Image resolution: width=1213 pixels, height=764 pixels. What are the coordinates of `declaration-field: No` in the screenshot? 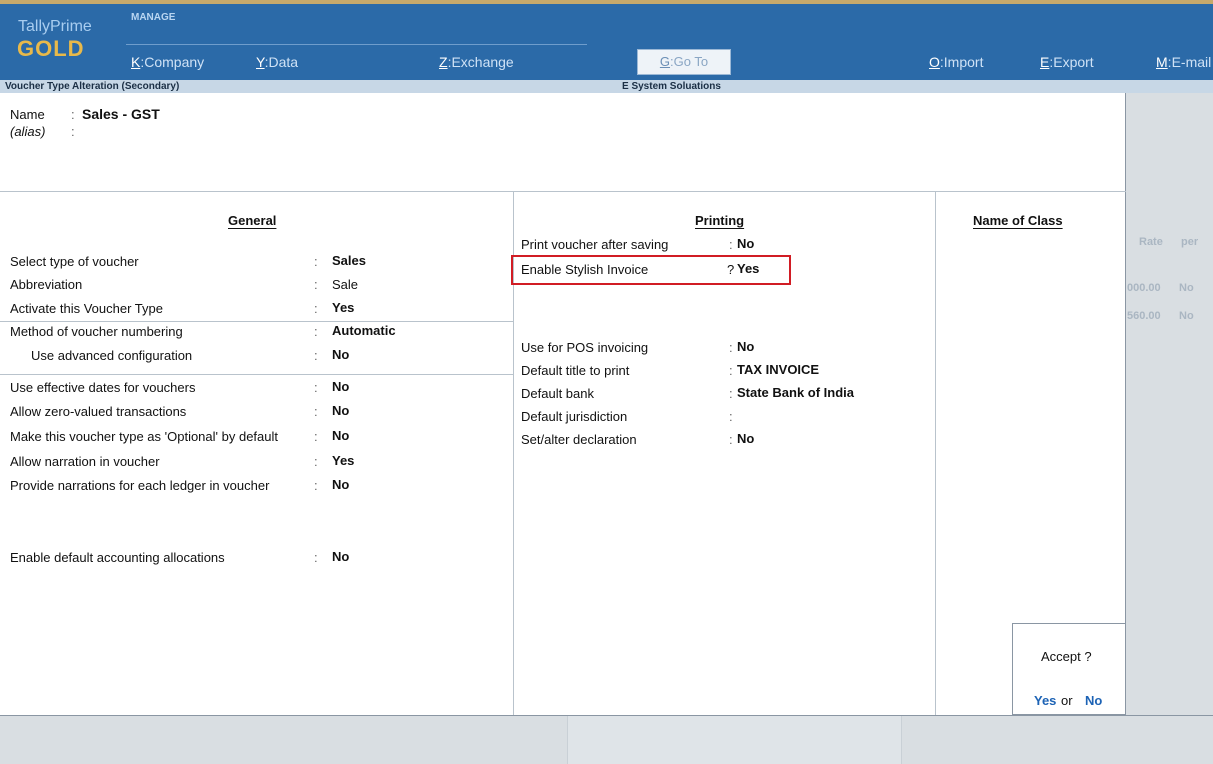 It's located at (745, 438).